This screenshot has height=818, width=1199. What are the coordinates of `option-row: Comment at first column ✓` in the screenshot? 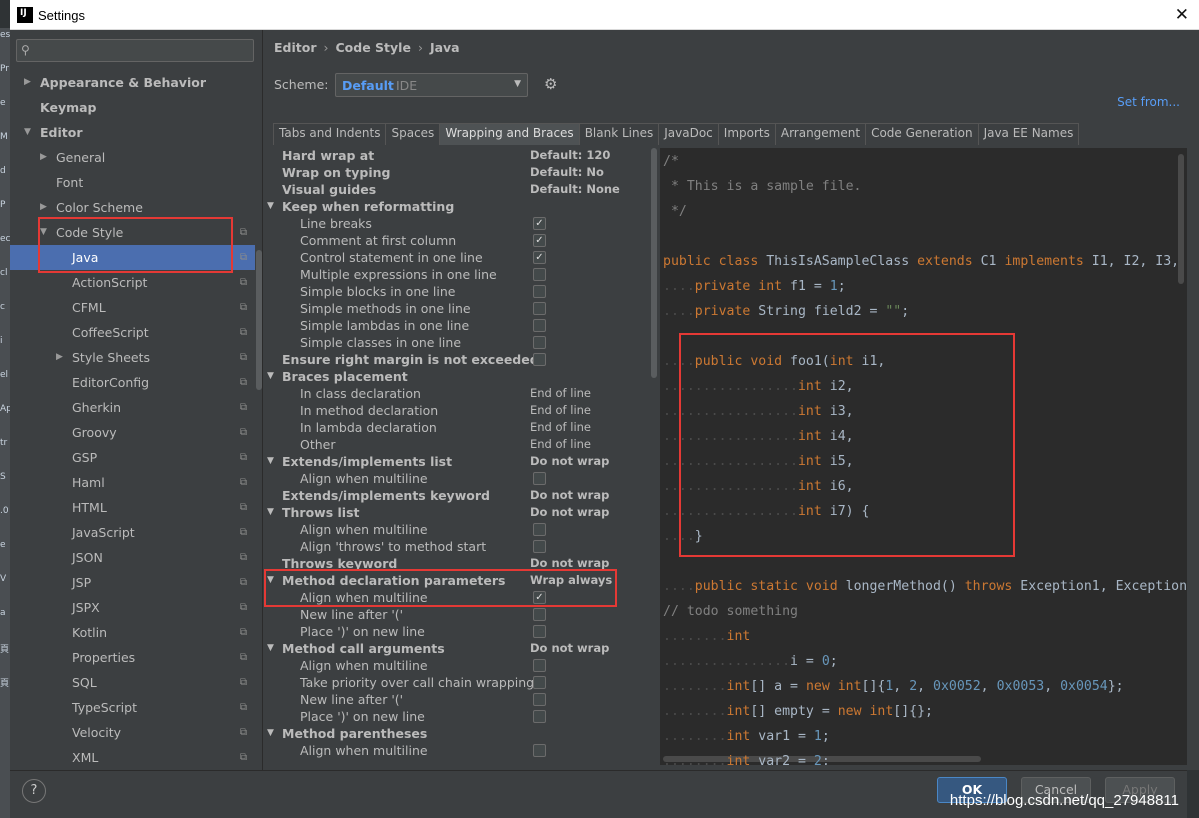 It's located at (454, 240).